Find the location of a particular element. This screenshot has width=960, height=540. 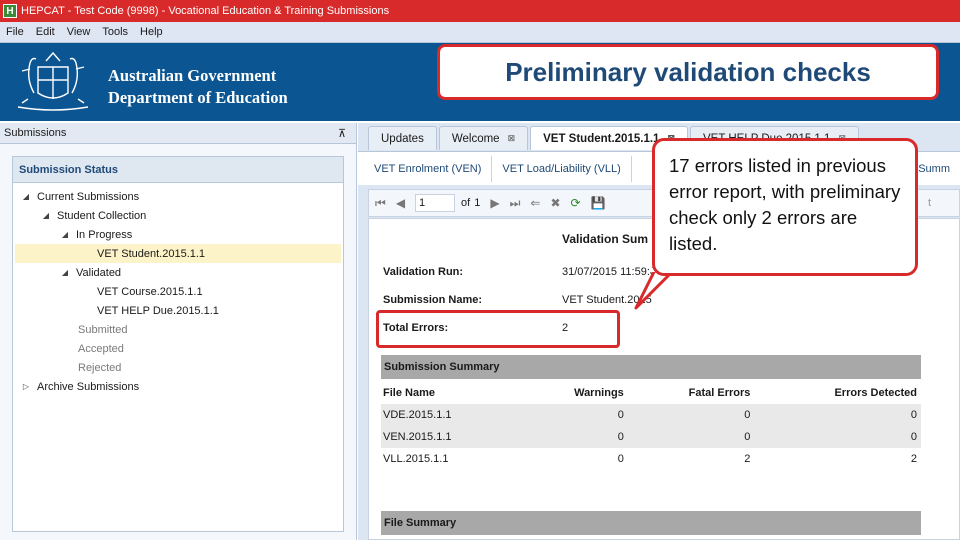

tab-label: Welcome is located at coordinates (475, 138).